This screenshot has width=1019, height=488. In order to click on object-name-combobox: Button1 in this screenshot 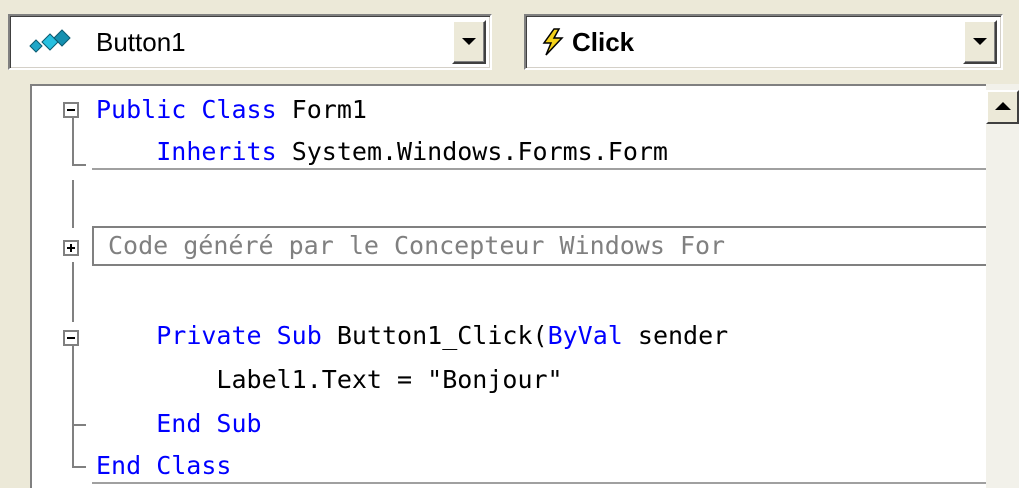, I will do `click(250, 42)`.